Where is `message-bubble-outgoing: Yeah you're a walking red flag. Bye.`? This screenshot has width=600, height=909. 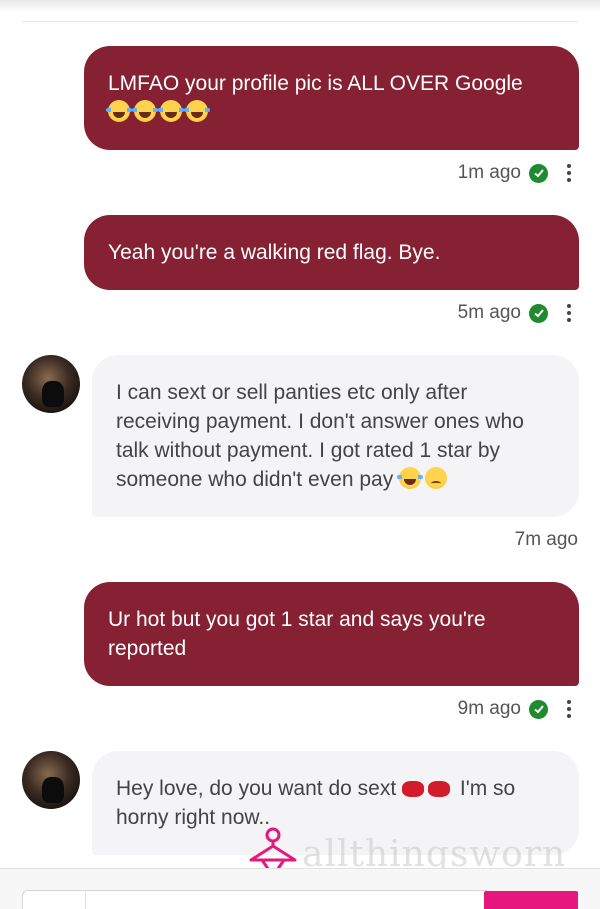 message-bubble-outgoing: Yeah you're a walking red flag. Bye. is located at coordinates (331, 252).